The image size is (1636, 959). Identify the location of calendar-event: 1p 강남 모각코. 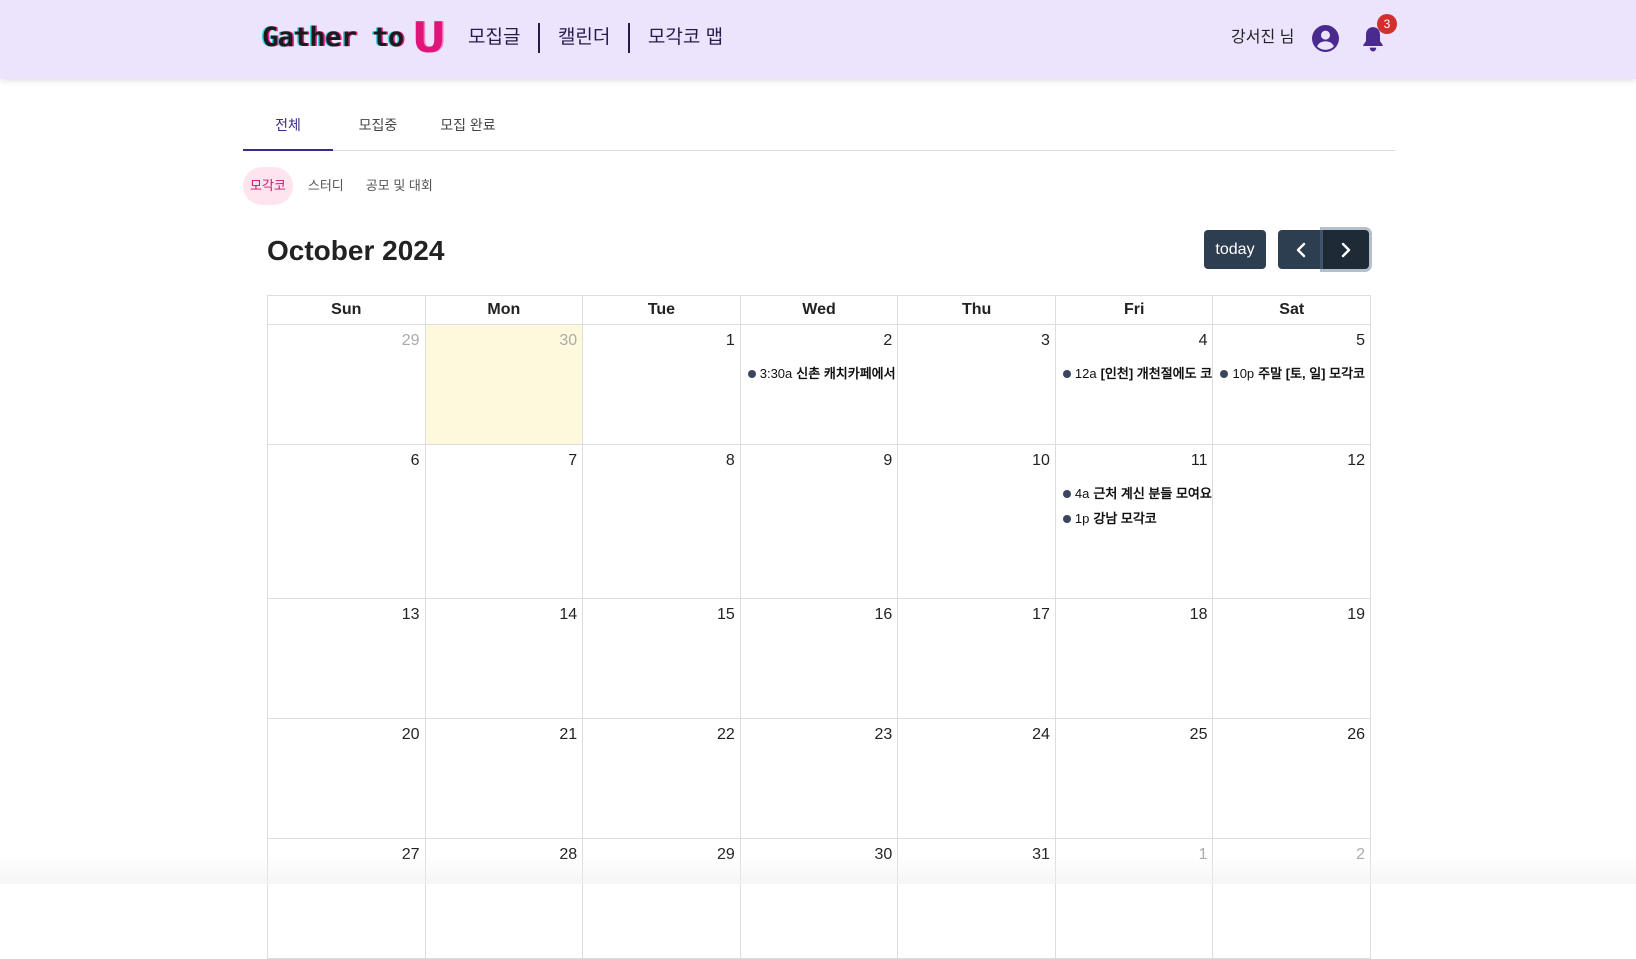
(1137, 518).